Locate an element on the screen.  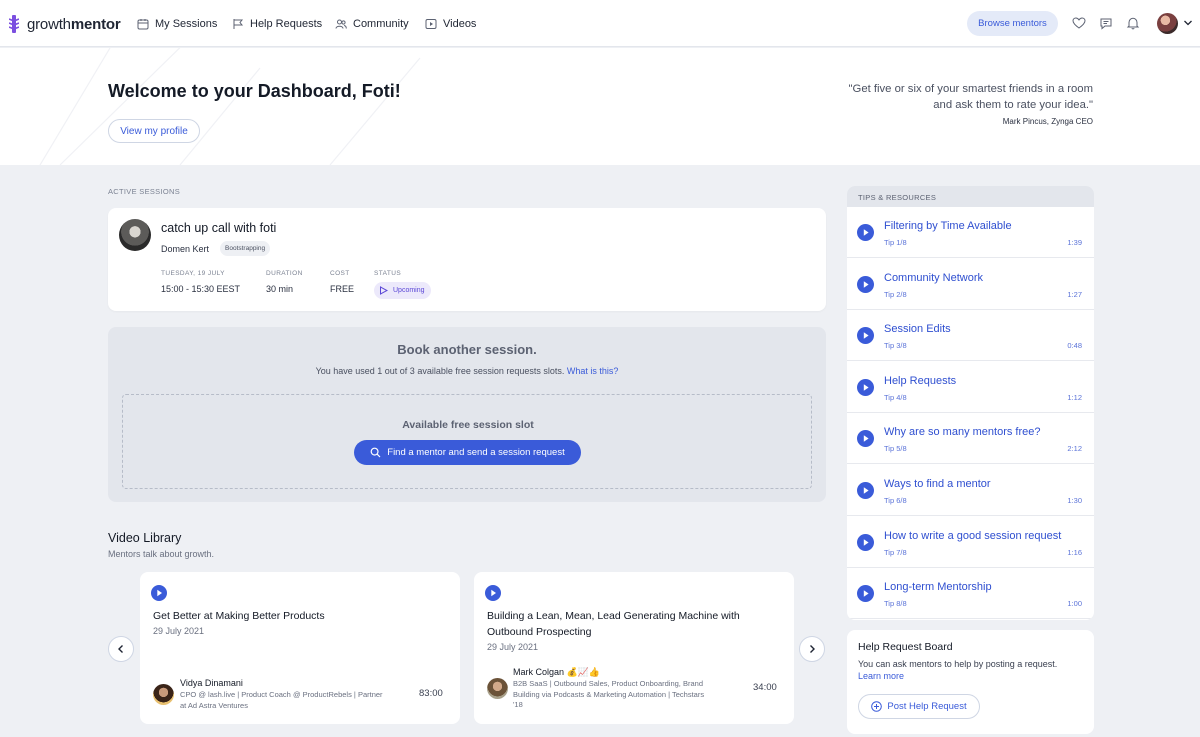
nav-label: Community is located at coordinates (381, 24).